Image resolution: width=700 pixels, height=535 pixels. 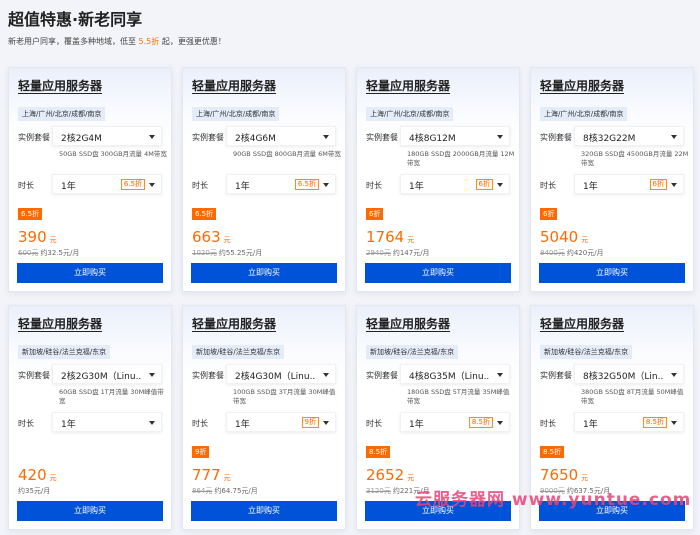 What do you see at coordinates (225, 491) in the screenshot?
I see `price-sub: 864元 约64.75元/月` at bounding box center [225, 491].